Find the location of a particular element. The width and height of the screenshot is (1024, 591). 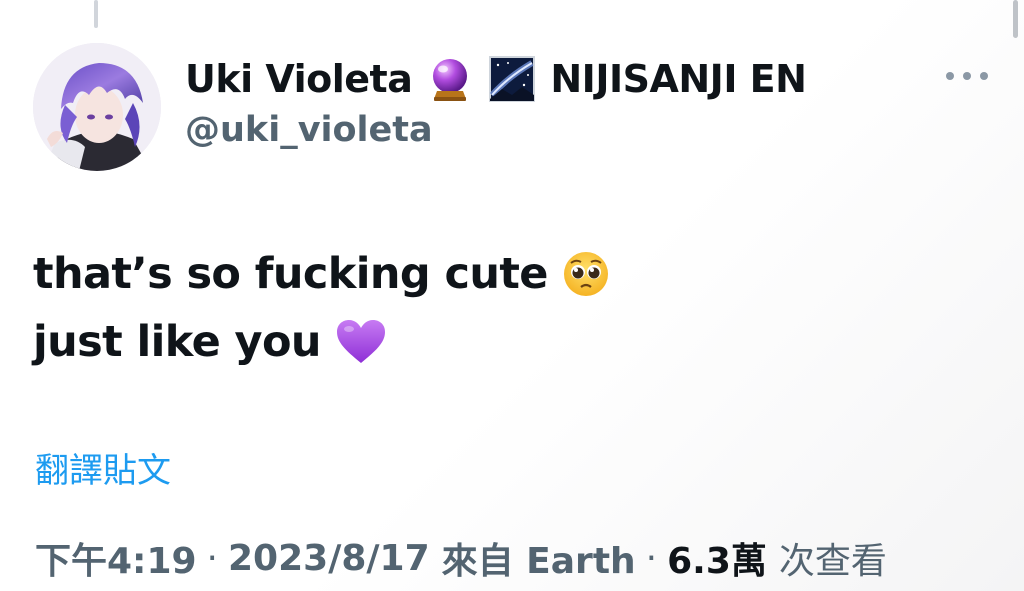

author-name-row: Uki Violeta NIJISANJI EN is located at coordinates (496, 79).